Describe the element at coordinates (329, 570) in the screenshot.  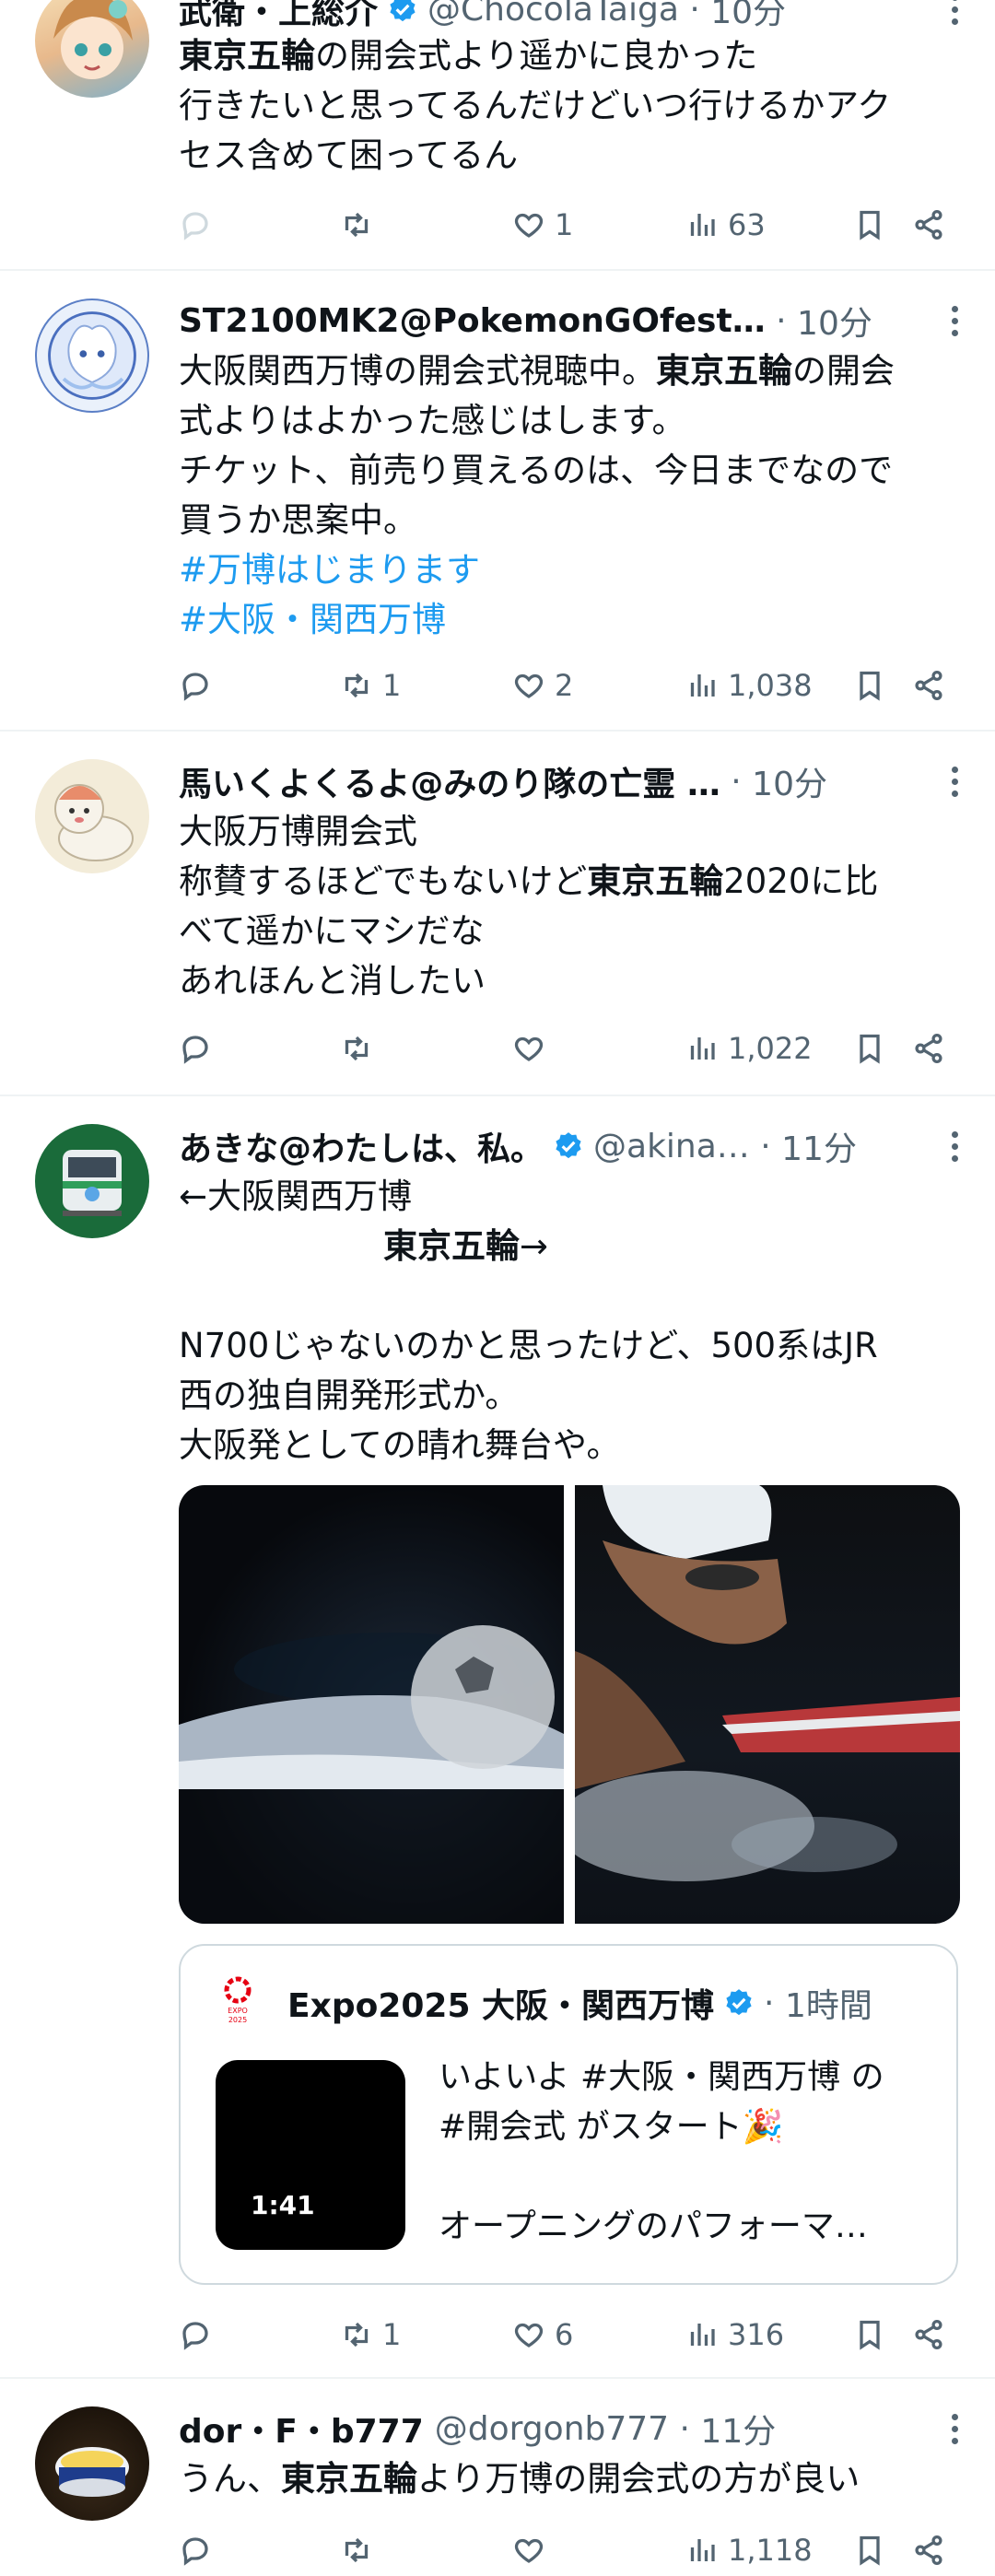
I see `hashtag-link: #万博はじまります` at that location.